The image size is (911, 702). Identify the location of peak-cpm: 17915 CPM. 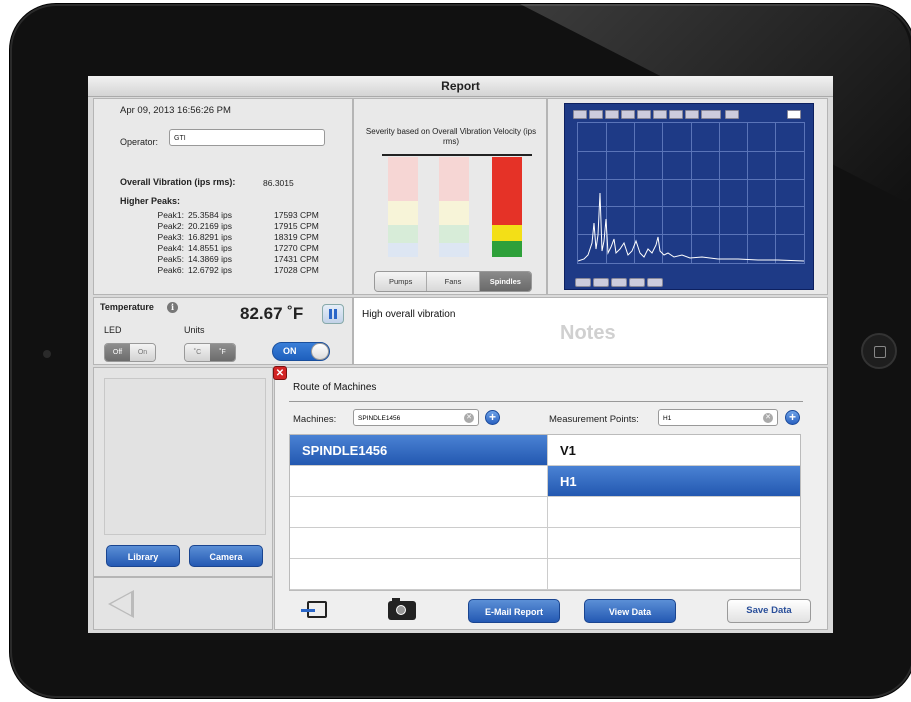
(296, 226).